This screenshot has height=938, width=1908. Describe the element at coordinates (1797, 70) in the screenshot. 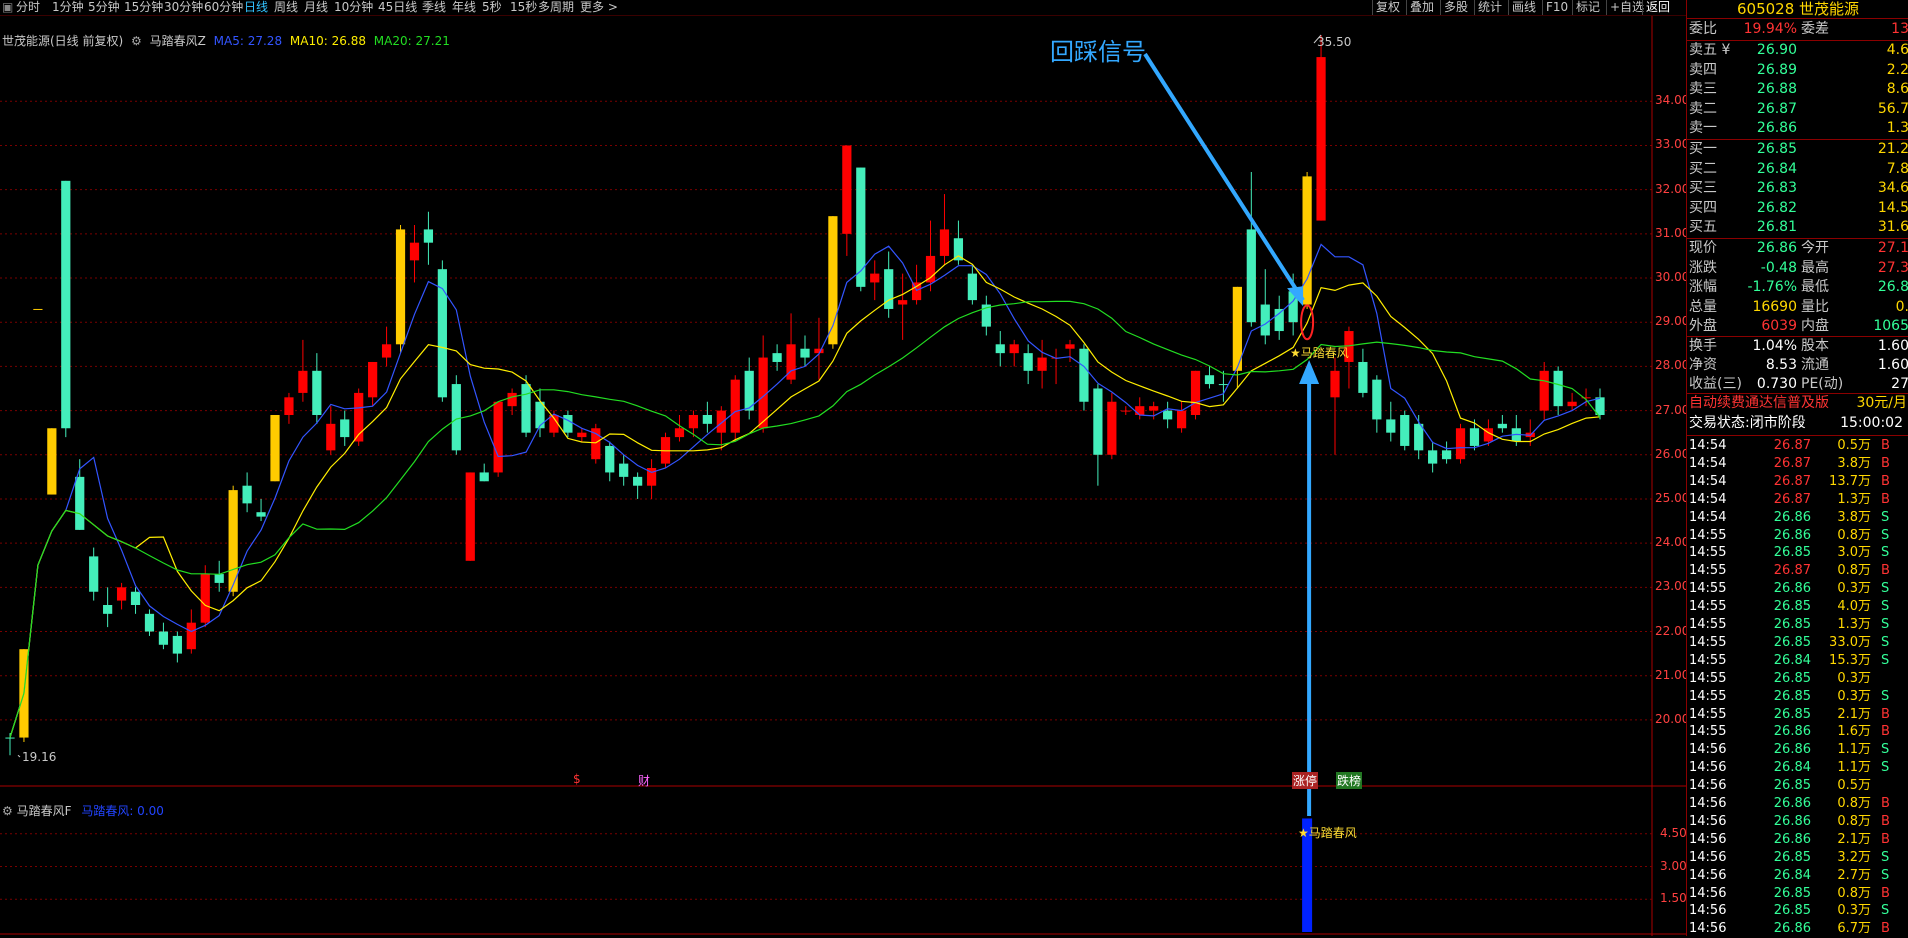

I see `sell-level-row: 卖四 26.89 2.2` at that location.